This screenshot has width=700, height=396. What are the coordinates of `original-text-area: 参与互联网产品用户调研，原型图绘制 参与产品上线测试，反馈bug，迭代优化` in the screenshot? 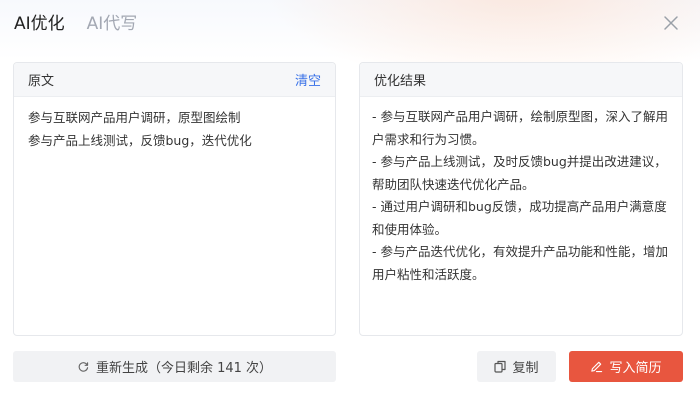 It's located at (174, 124).